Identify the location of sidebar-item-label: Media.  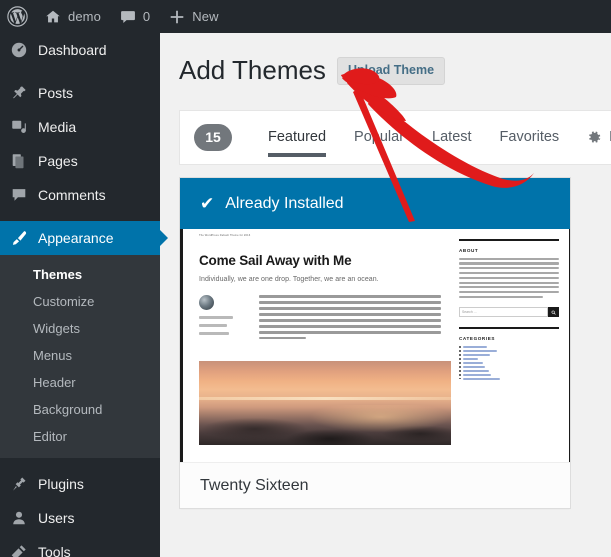
(57, 127).